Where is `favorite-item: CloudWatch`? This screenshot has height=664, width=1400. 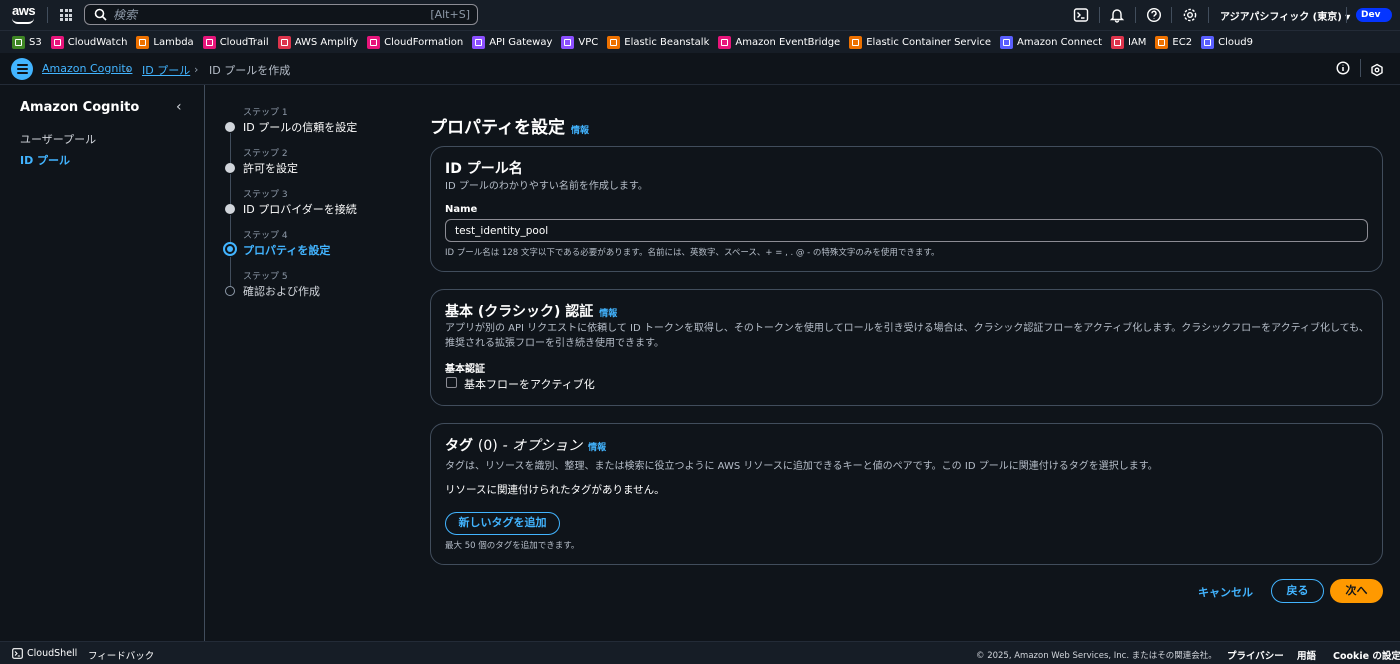
favorite-item: CloudWatch is located at coordinates (88, 42).